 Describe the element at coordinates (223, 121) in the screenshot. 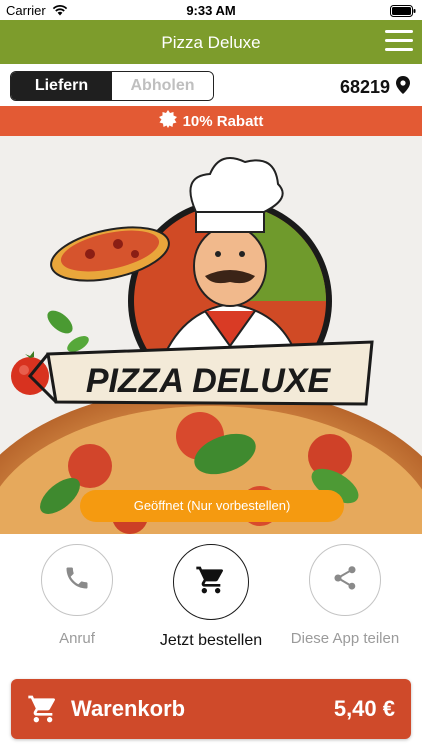

I see `discount-text: 10% Rabatt` at that location.